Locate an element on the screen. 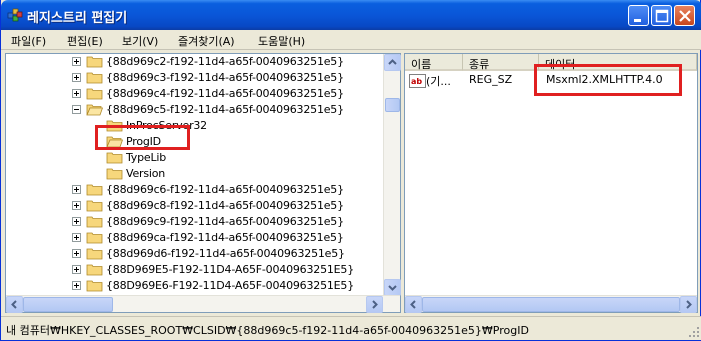  title-bar: 레지스트리 편집기 is located at coordinates (351, 15).